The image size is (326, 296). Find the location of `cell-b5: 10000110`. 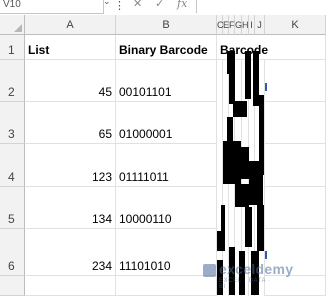

cell-b5: 10000110 is located at coordinates (166, 208).